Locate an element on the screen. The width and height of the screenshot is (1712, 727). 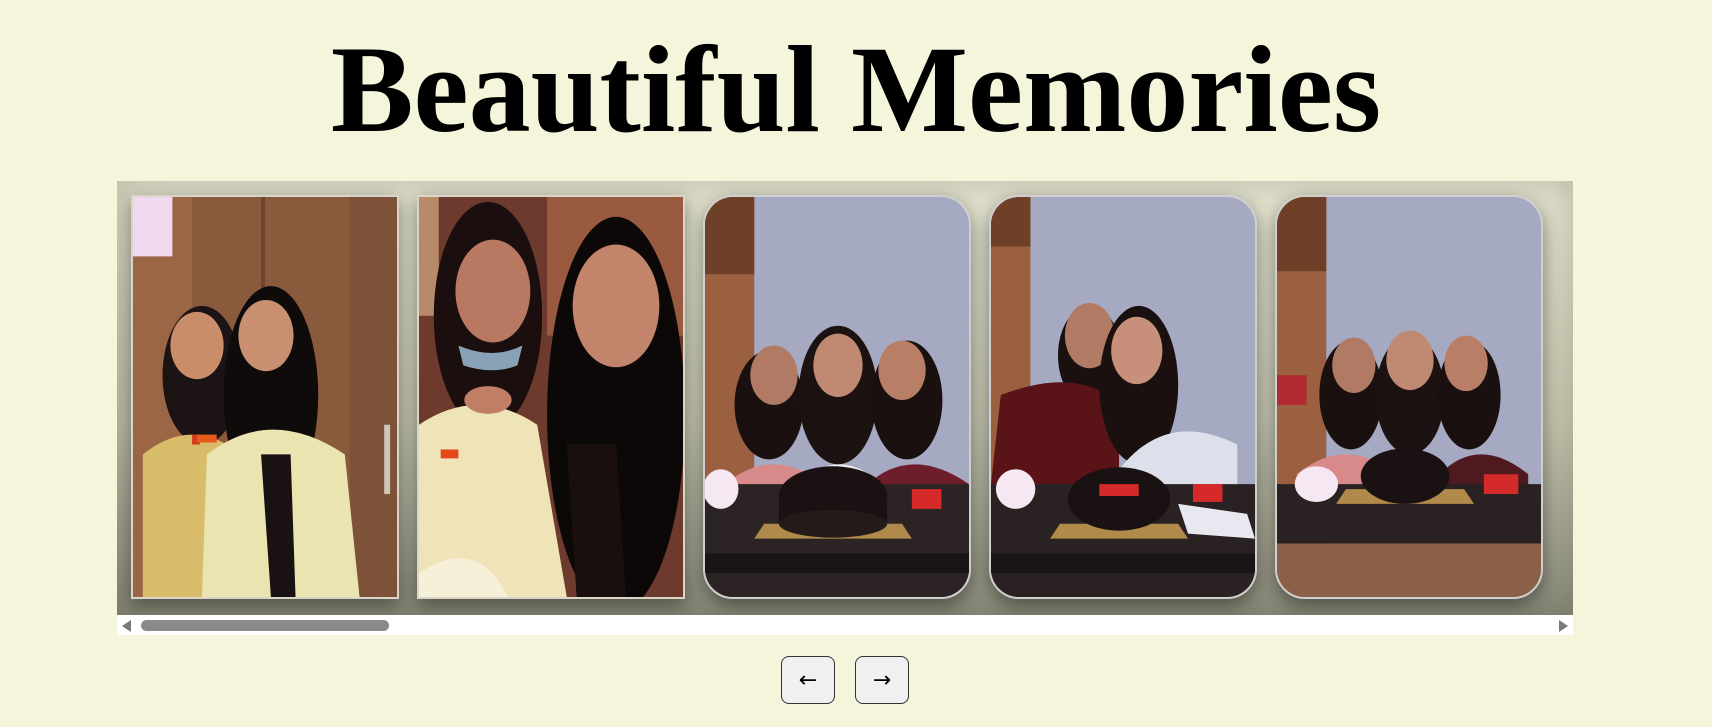
next-button: → is located at coordinates (882, 680).